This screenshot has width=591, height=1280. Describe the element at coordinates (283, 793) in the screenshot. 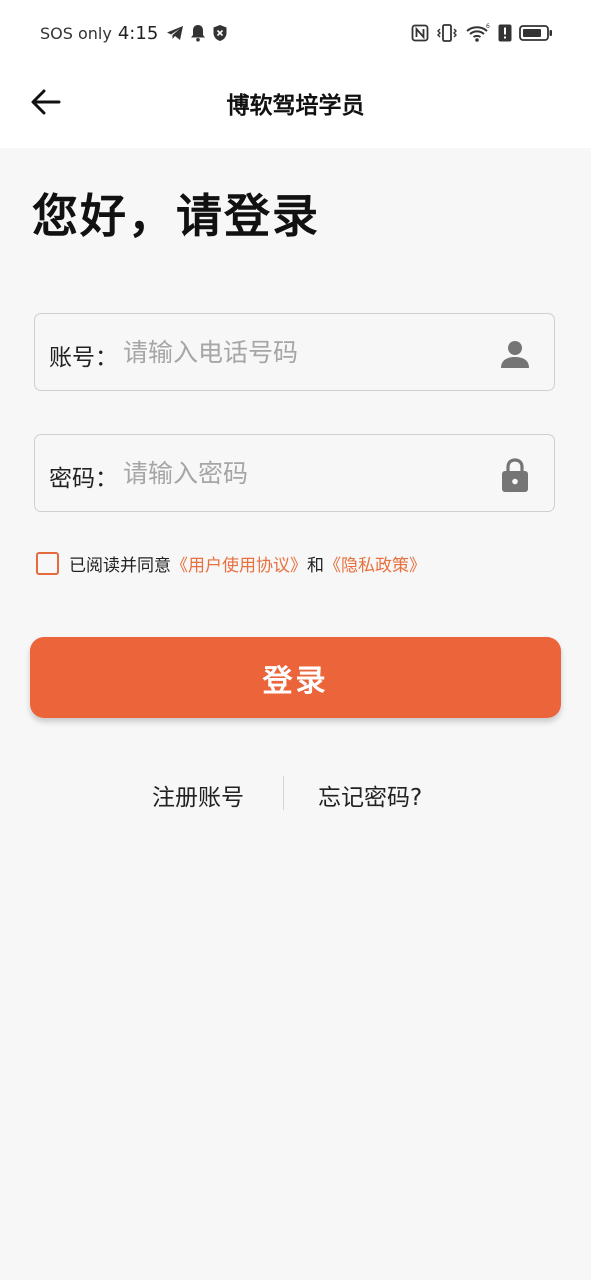

I see `link-divider` at that location.